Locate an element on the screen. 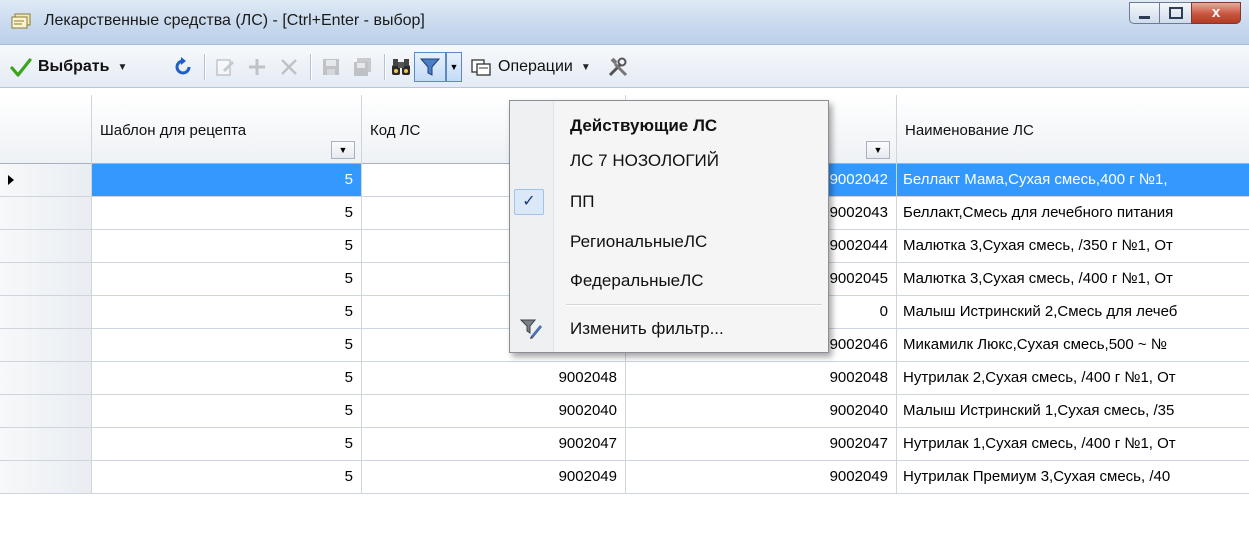 This screenshot has width=1249, height=543. menu-separator is located at coordinates (694, 304).